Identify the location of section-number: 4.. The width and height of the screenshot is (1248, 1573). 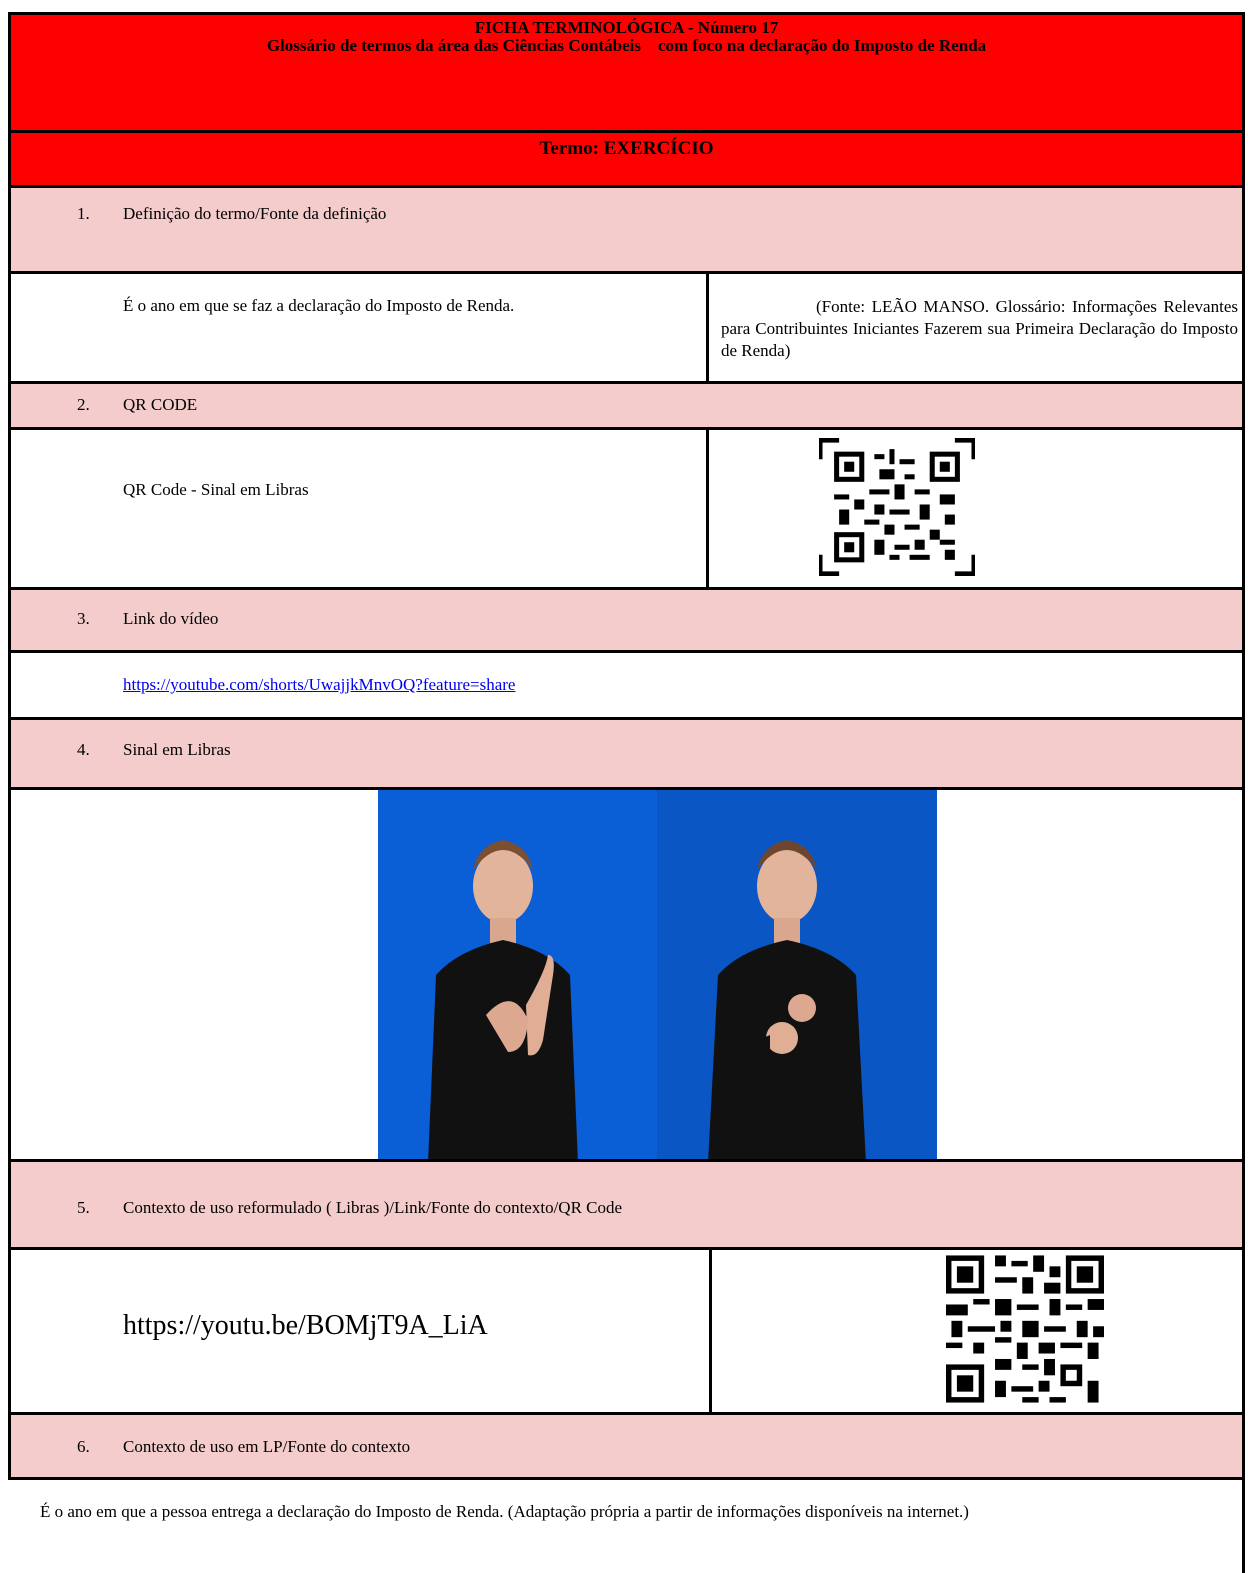
(83, 749).